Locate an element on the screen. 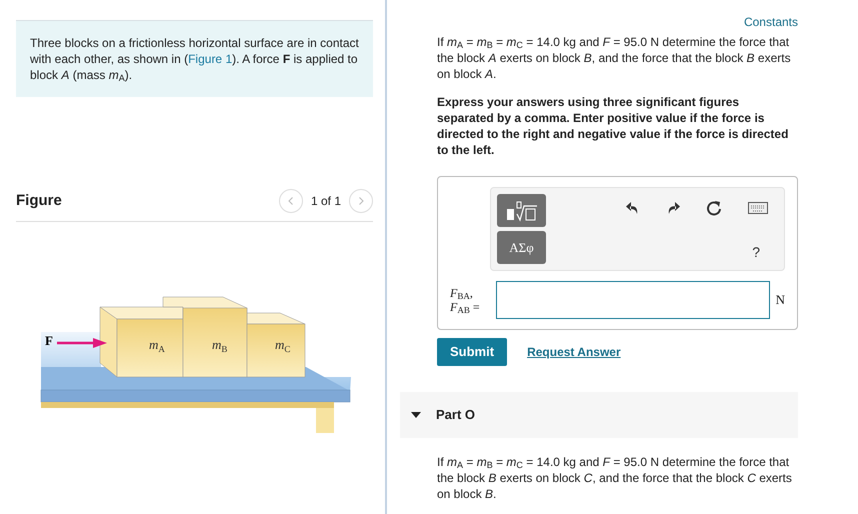 The width and height of the screenshot is (858, 514). fraction-root-icon is located at coordinates (521, 211).